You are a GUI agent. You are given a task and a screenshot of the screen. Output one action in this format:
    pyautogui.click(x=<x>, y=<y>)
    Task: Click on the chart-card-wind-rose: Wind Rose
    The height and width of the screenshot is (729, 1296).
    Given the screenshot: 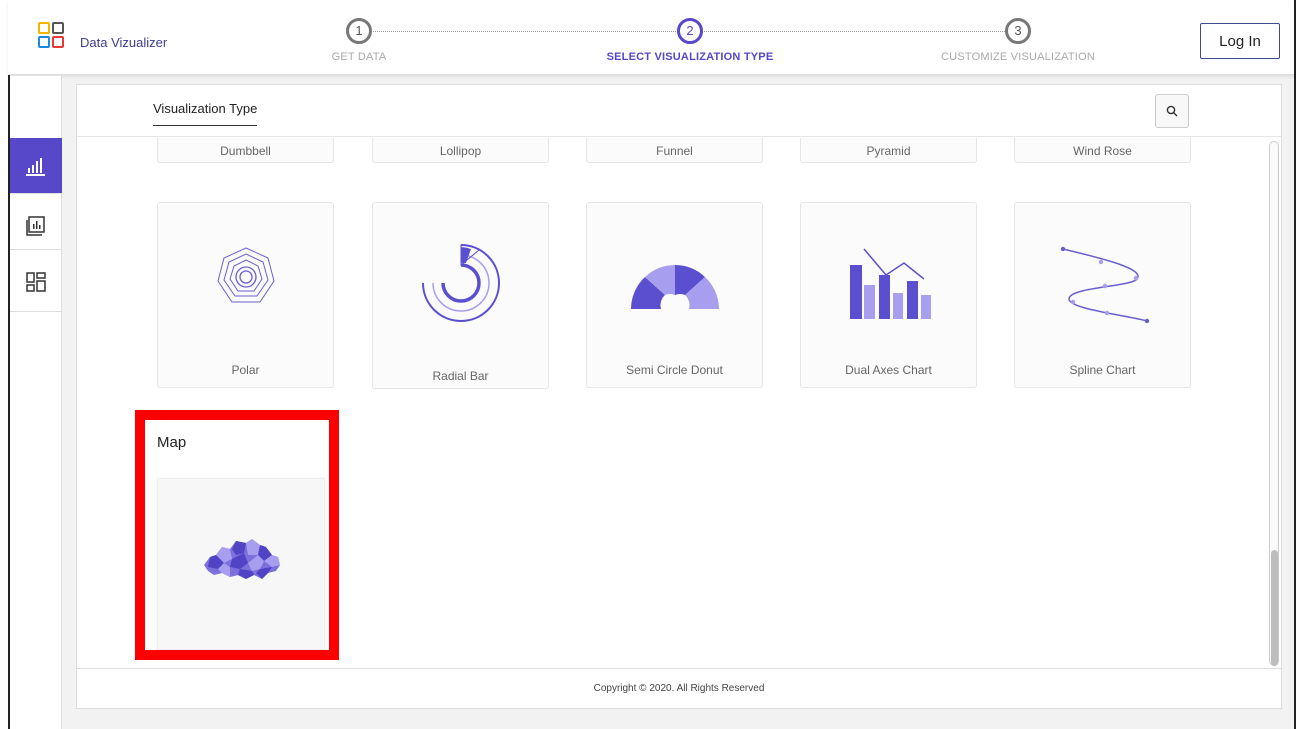 What is the action you would take?
    pyautogui.click(x=1102, y=150)
    